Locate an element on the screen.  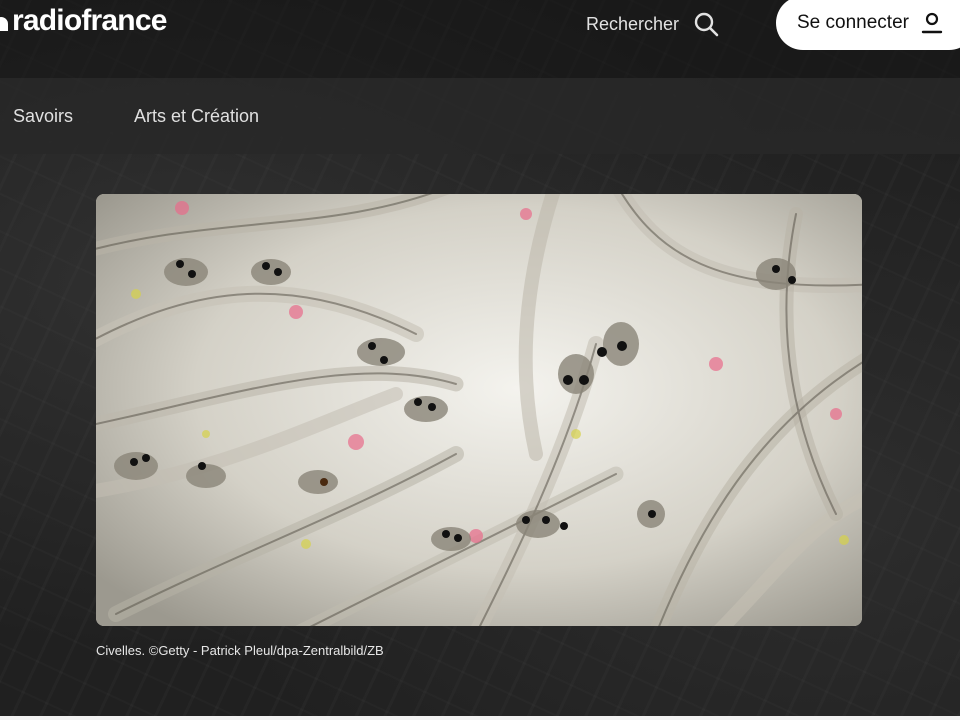
site-header: radiofrance Rechercher Se connecter is located at coordinates (480, 39).